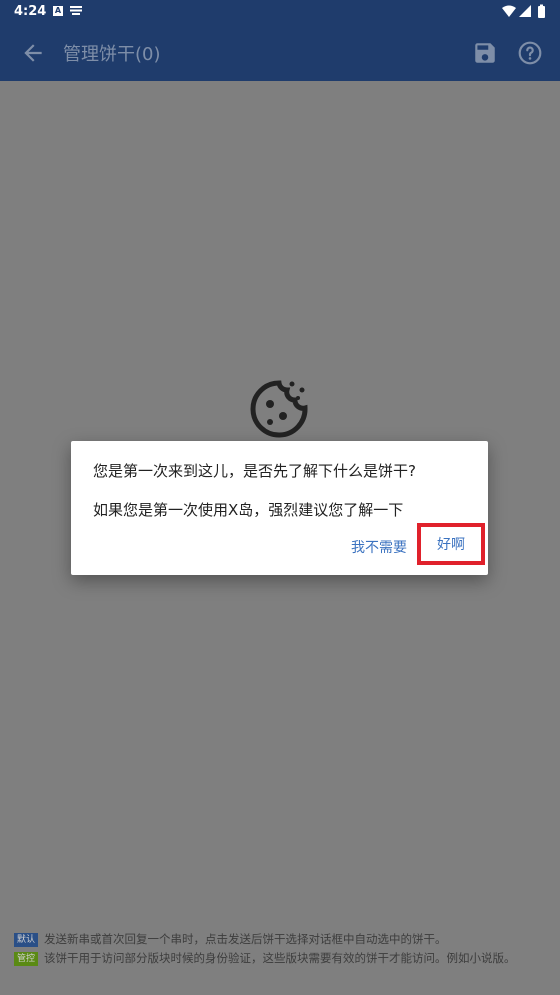 Image resolution: width=560 pixels, height=995 pixels. Describe the element at coordinates (76, 10) in the screenshot. I see `keyboard-icon` at that location.